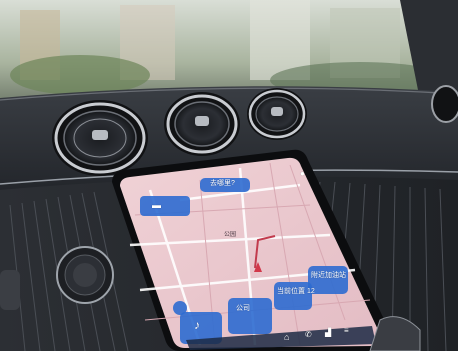 The width and height of the screenshot is (458, 351). What do you see at coordinates (293, 296) in the screenshot?
I see `tile-right` at bounding box center [293, 296].